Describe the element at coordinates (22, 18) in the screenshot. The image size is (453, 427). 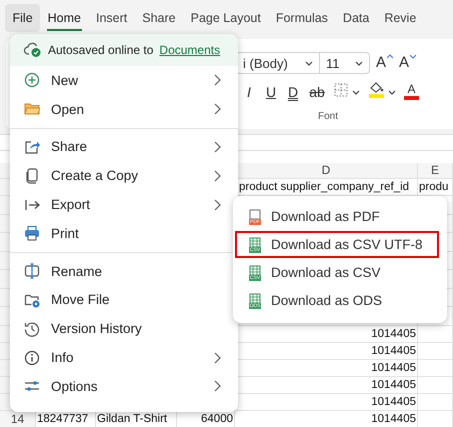
I see `file-tab: File` at that location.